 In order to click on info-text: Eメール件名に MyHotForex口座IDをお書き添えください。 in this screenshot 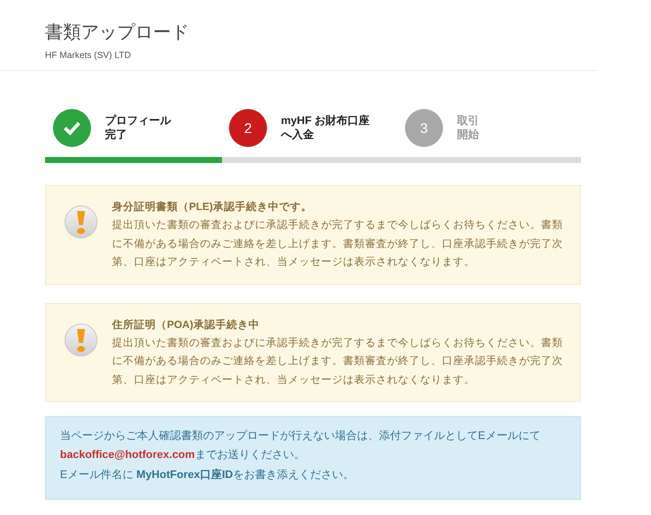, I will do `click(207, 475)`.